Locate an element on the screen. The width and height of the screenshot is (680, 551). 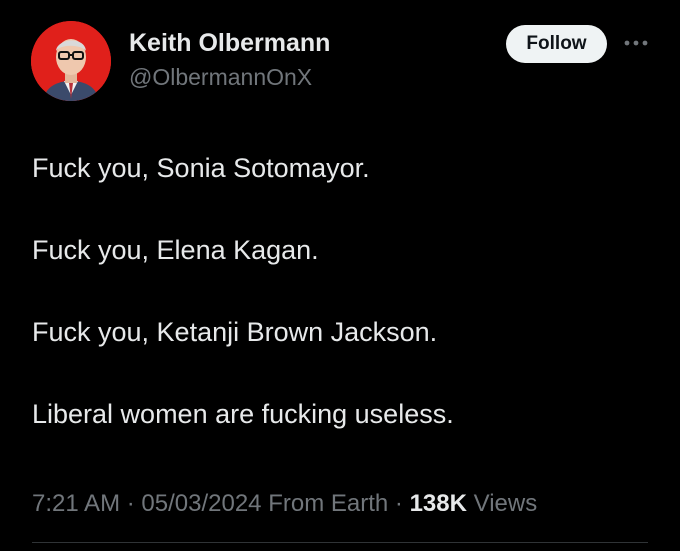
tweet-date: 05/03/2024 is located at coordinates (201, 503).